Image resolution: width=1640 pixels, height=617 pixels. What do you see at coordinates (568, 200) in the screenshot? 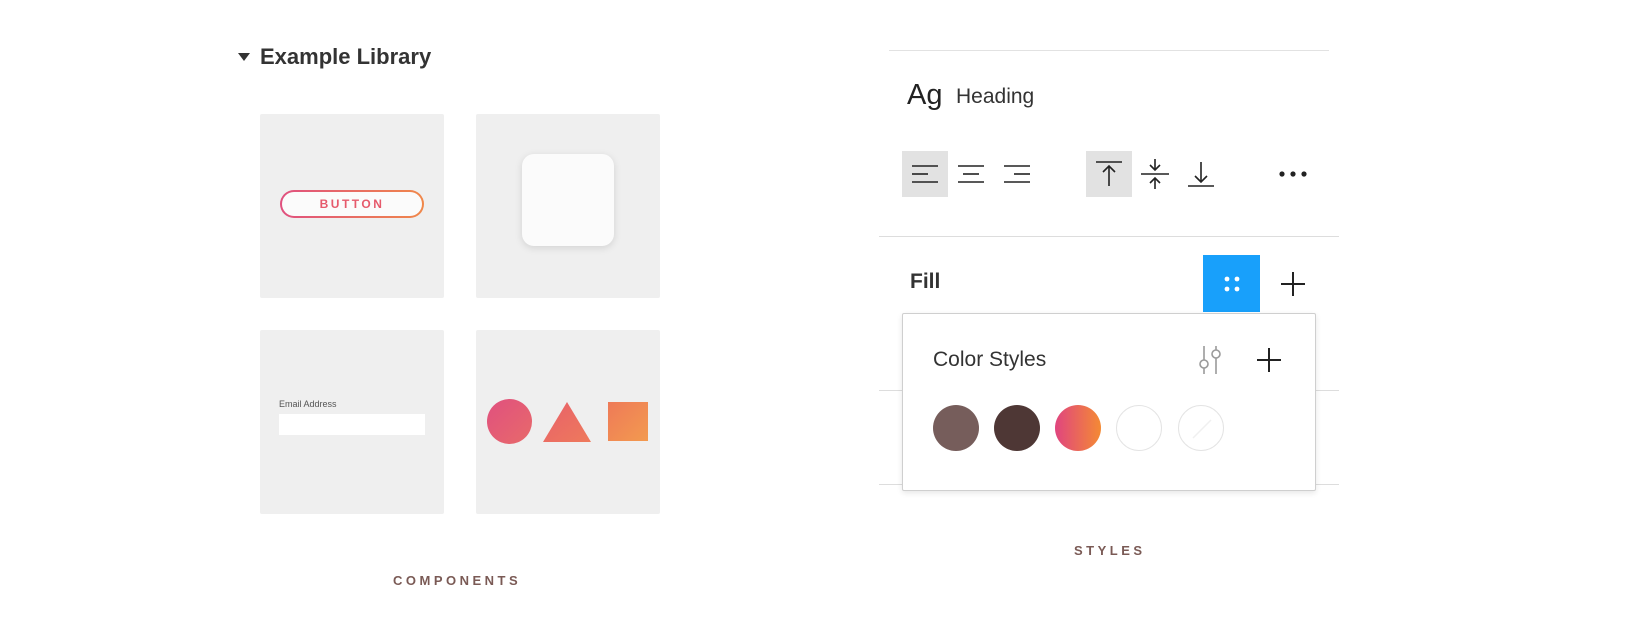
I see `card-sample` at bounding box center [568, 200].